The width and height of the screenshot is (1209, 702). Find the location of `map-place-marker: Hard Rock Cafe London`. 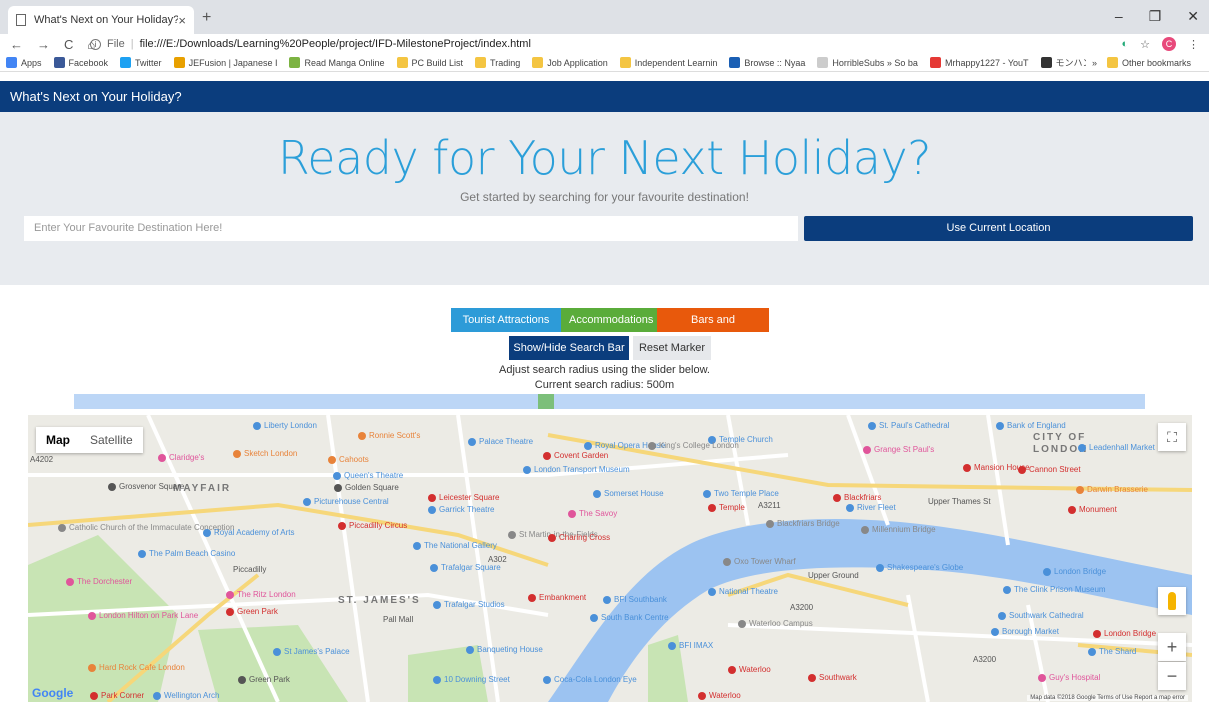

map-place-marker: Hard Rock Cafe London is located at coordinates (136, 667).